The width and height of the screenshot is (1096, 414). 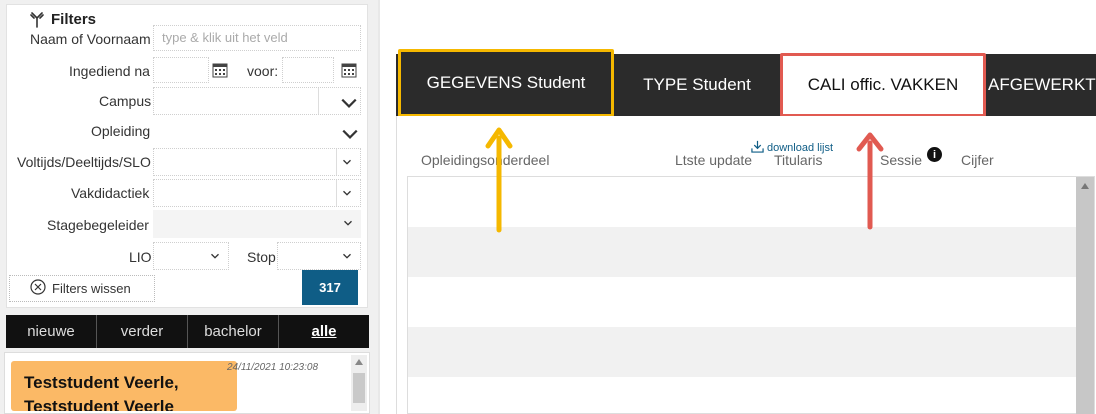 I want to click on student-name-secondary: Teststudent Veerle, so click(x=99, y=404).